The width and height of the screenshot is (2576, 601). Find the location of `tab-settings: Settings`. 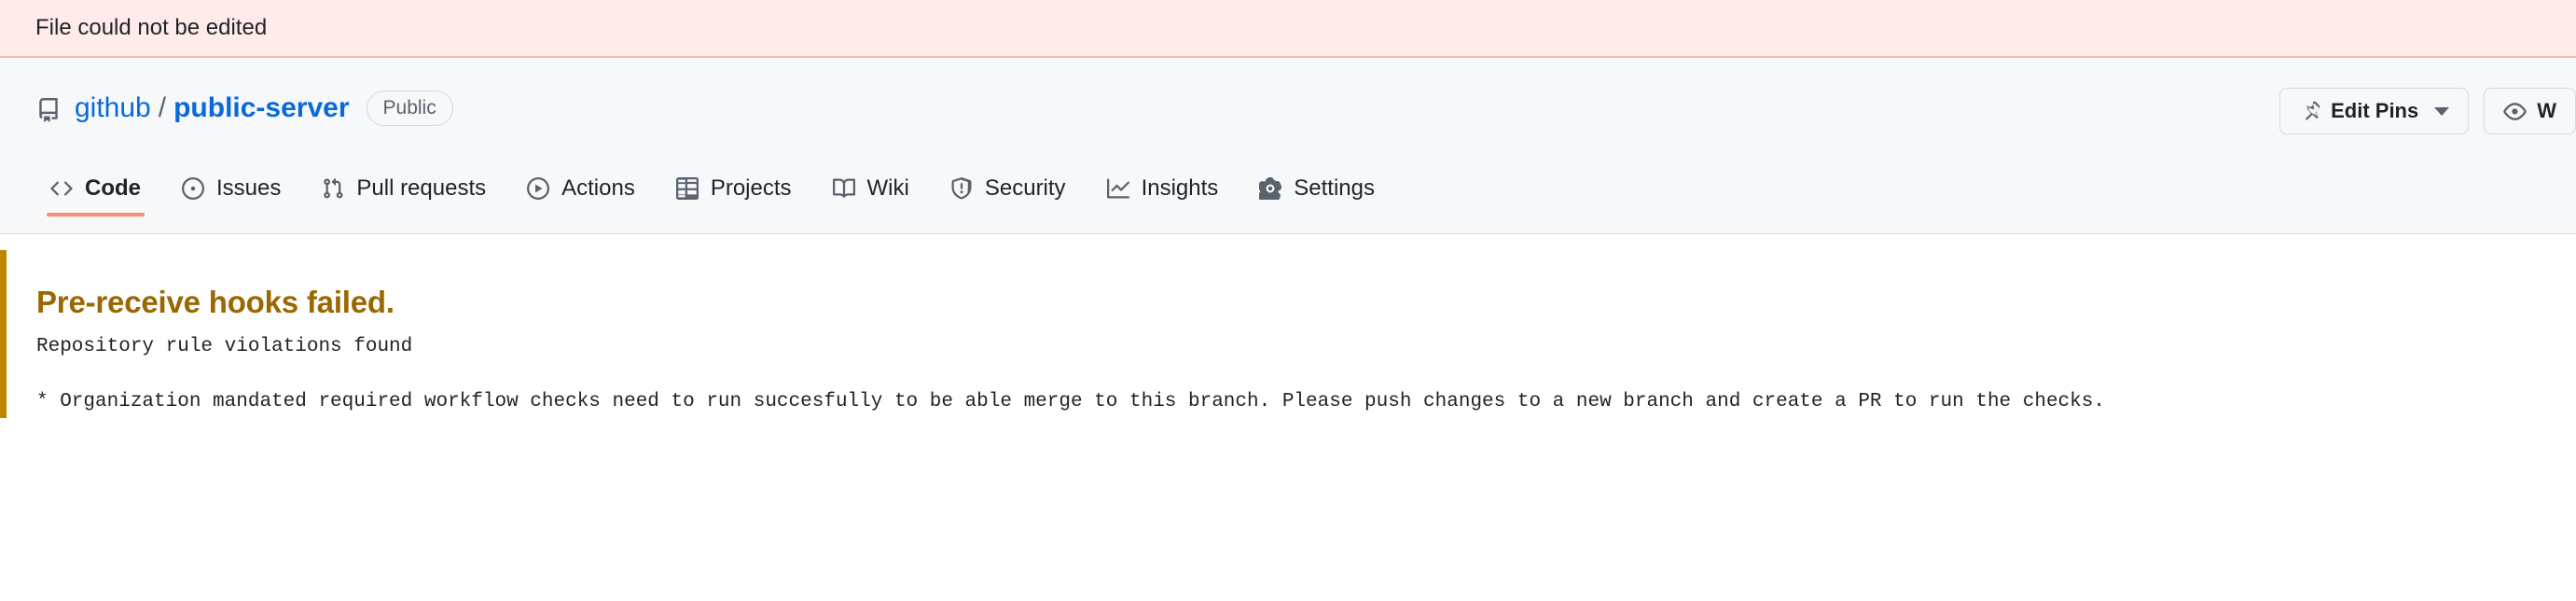

tab-settings: Settings is located at coordinates (1317, 197).